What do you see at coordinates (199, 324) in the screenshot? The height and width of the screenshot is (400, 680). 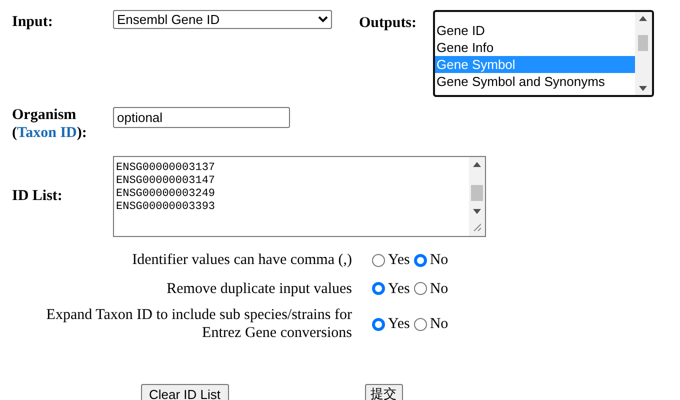 I see `setting-label: Expand Taxon ID to include sub species/strains for Entrez Gene conversions` at bounding box center [199, 324].